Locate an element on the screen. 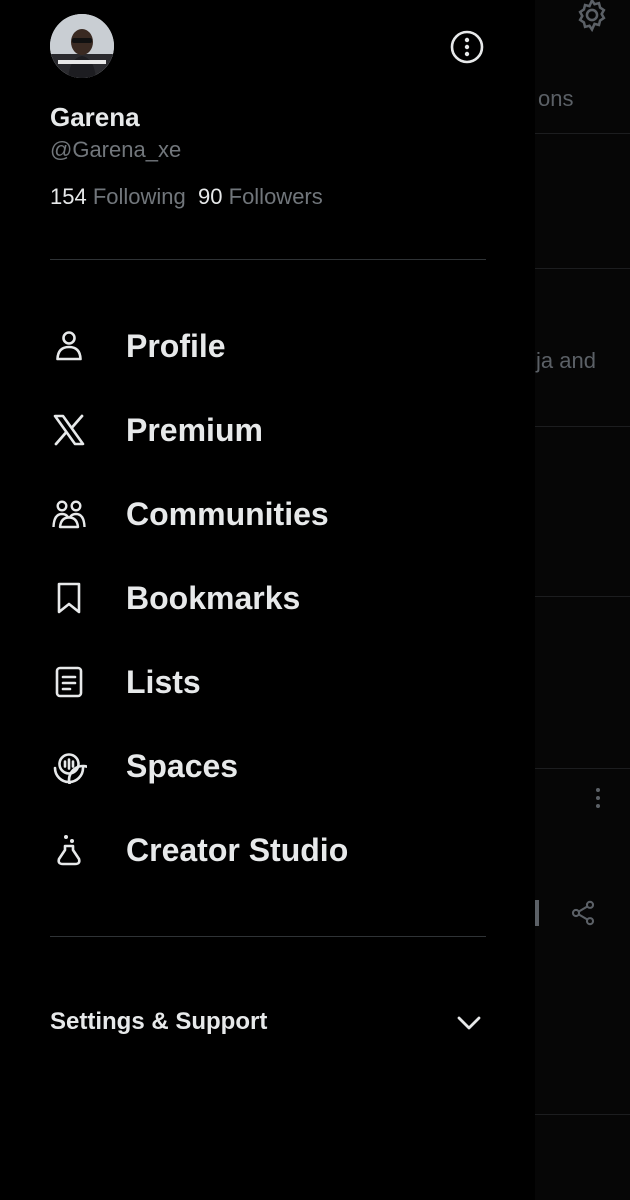 Image resolution: width=630 pixels, height=1200 pixels. list-icon is located at coordinates (69, 682).